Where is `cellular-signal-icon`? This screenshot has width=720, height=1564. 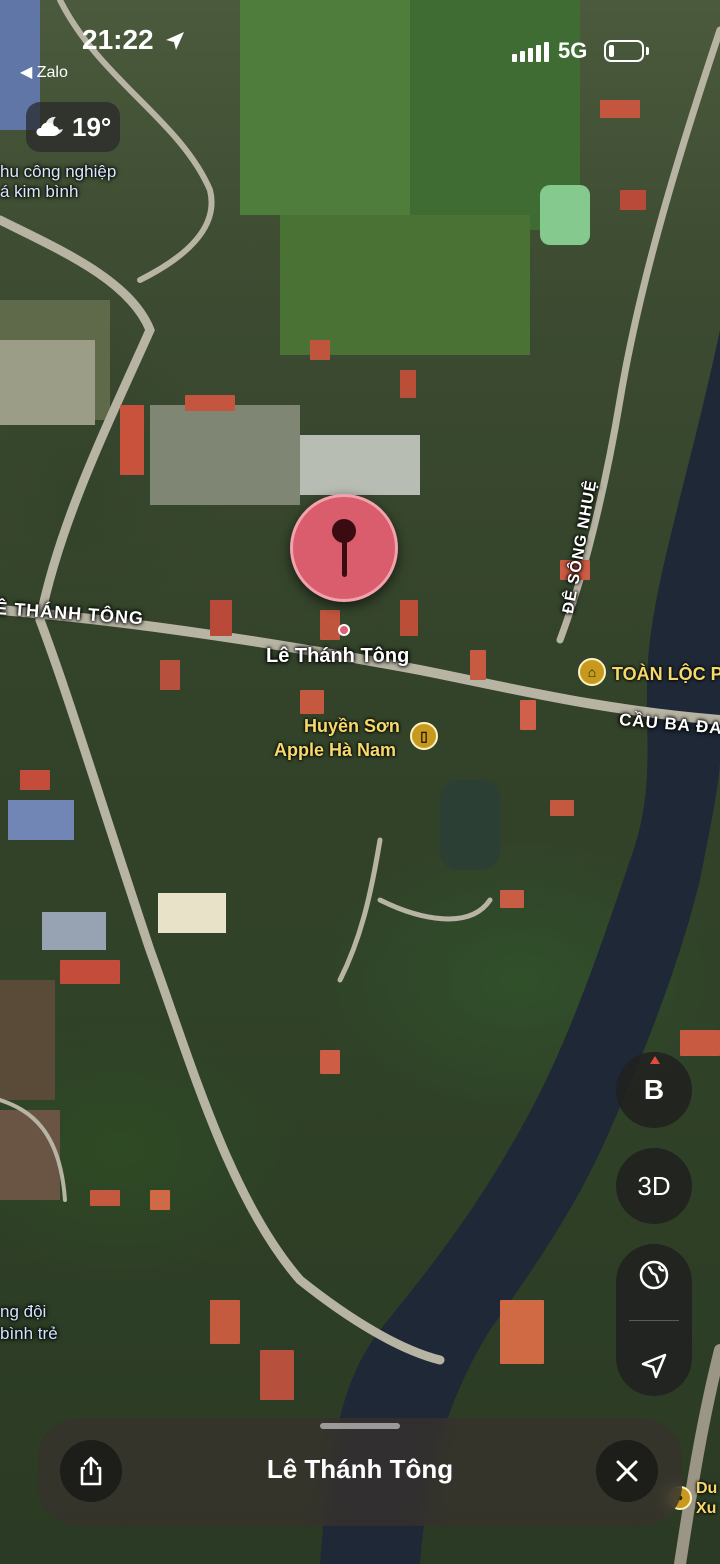
cellular-signal-icon is located at coordinates (530, 52).